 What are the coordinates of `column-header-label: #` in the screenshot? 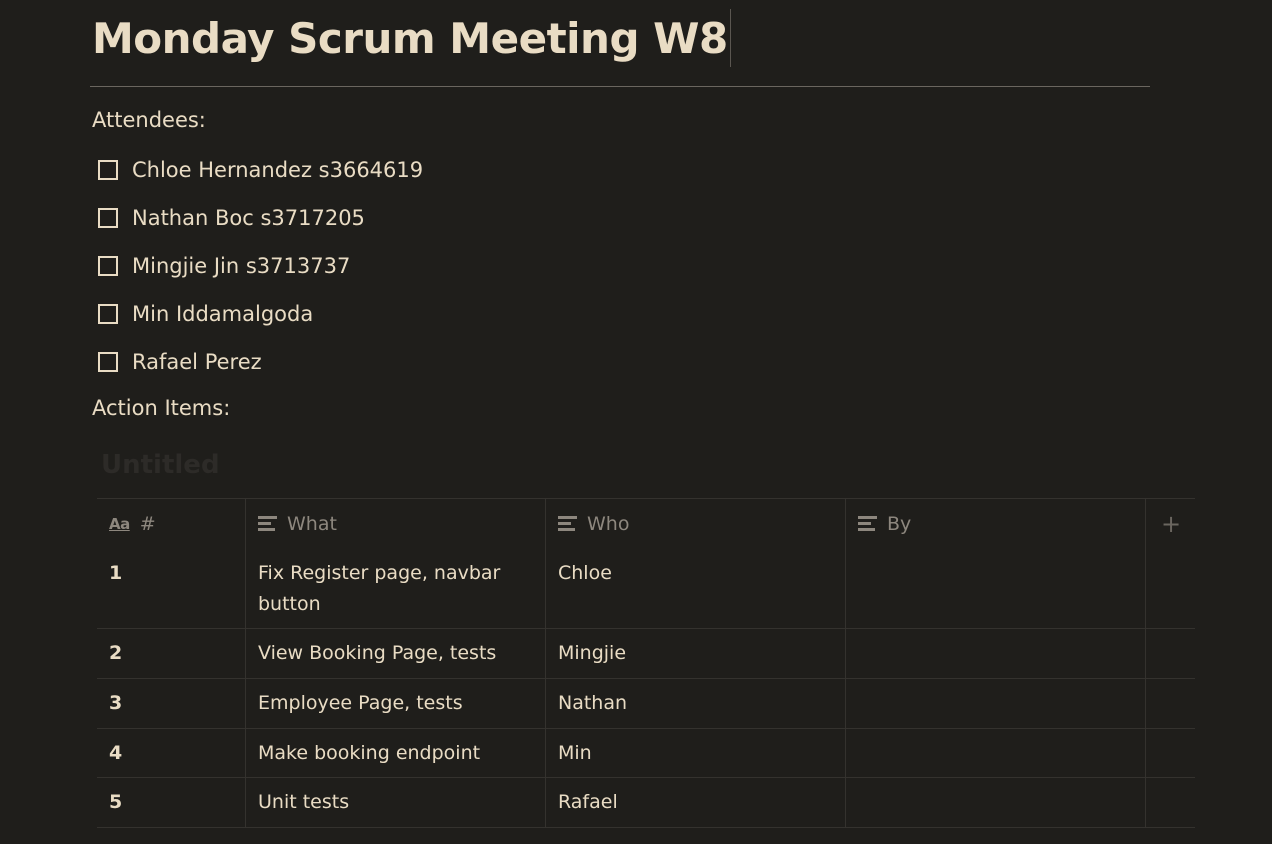 It's located at (147, 523).